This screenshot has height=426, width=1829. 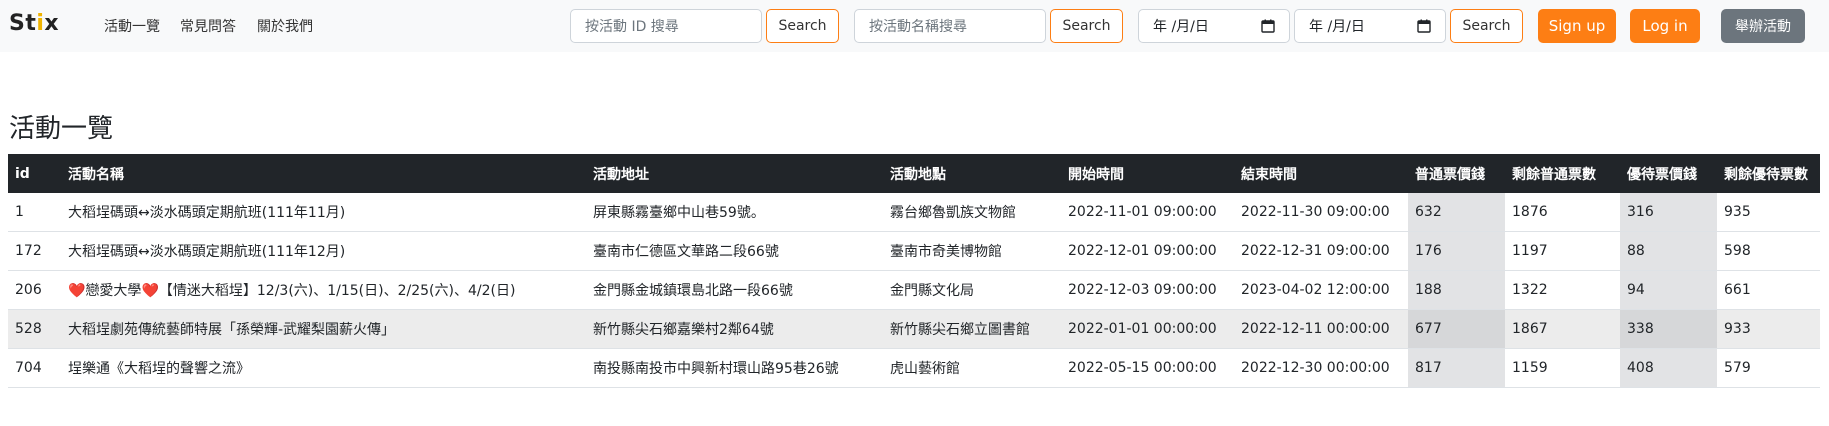 I want to click on cell-discount-price: 338, so click(x=1668, y=329).